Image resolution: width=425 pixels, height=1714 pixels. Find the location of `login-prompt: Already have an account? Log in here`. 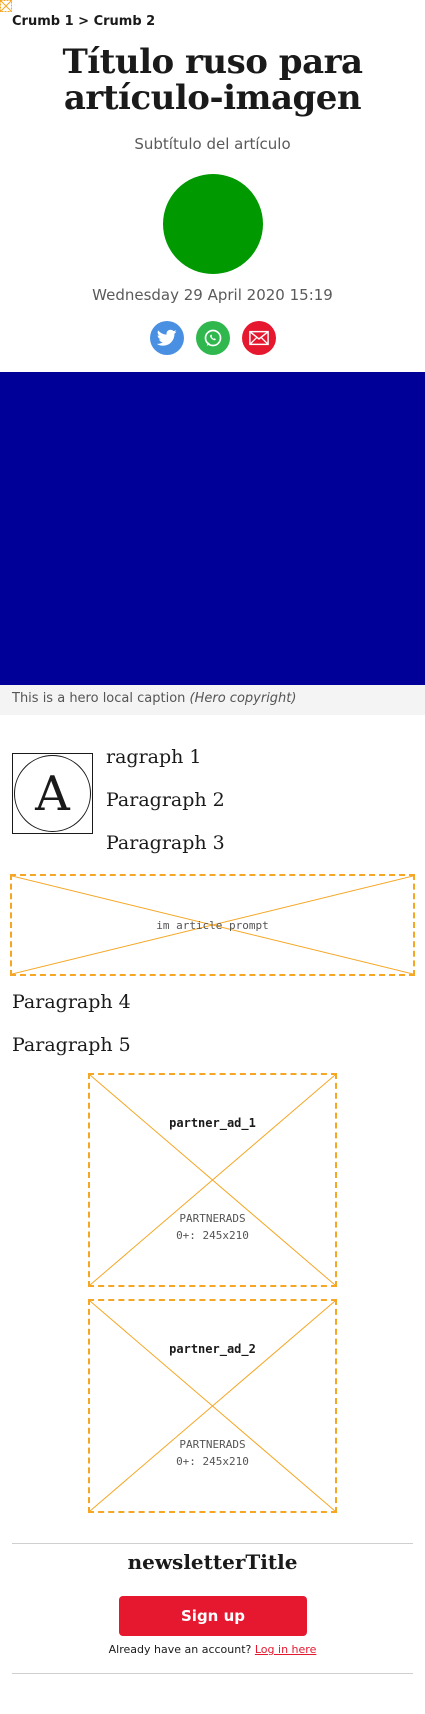

login-prompt: Already have an account? Log in here is located at coordinates (212, 1649).